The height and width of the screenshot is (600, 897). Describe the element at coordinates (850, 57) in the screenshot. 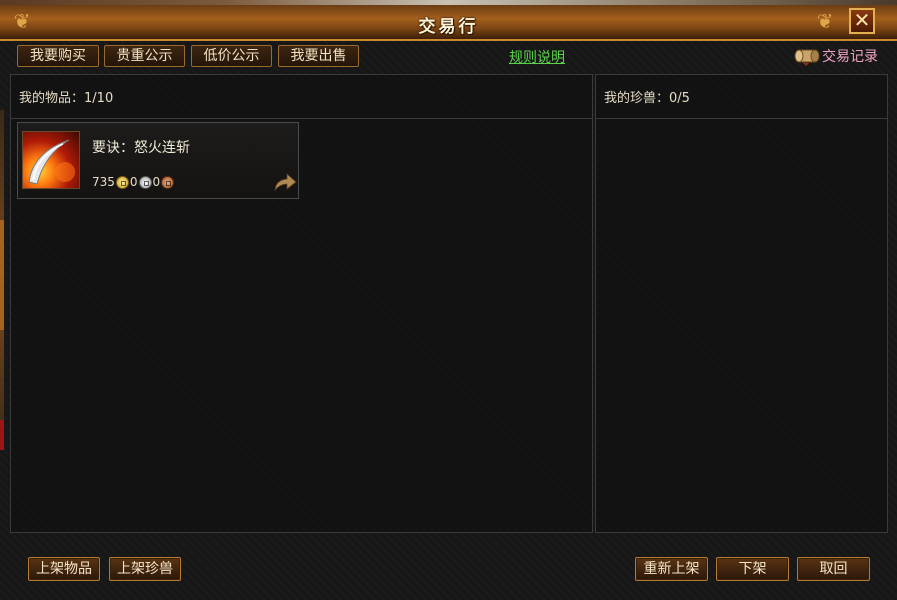

I see `trade-record-label: 交易记录` at that location.